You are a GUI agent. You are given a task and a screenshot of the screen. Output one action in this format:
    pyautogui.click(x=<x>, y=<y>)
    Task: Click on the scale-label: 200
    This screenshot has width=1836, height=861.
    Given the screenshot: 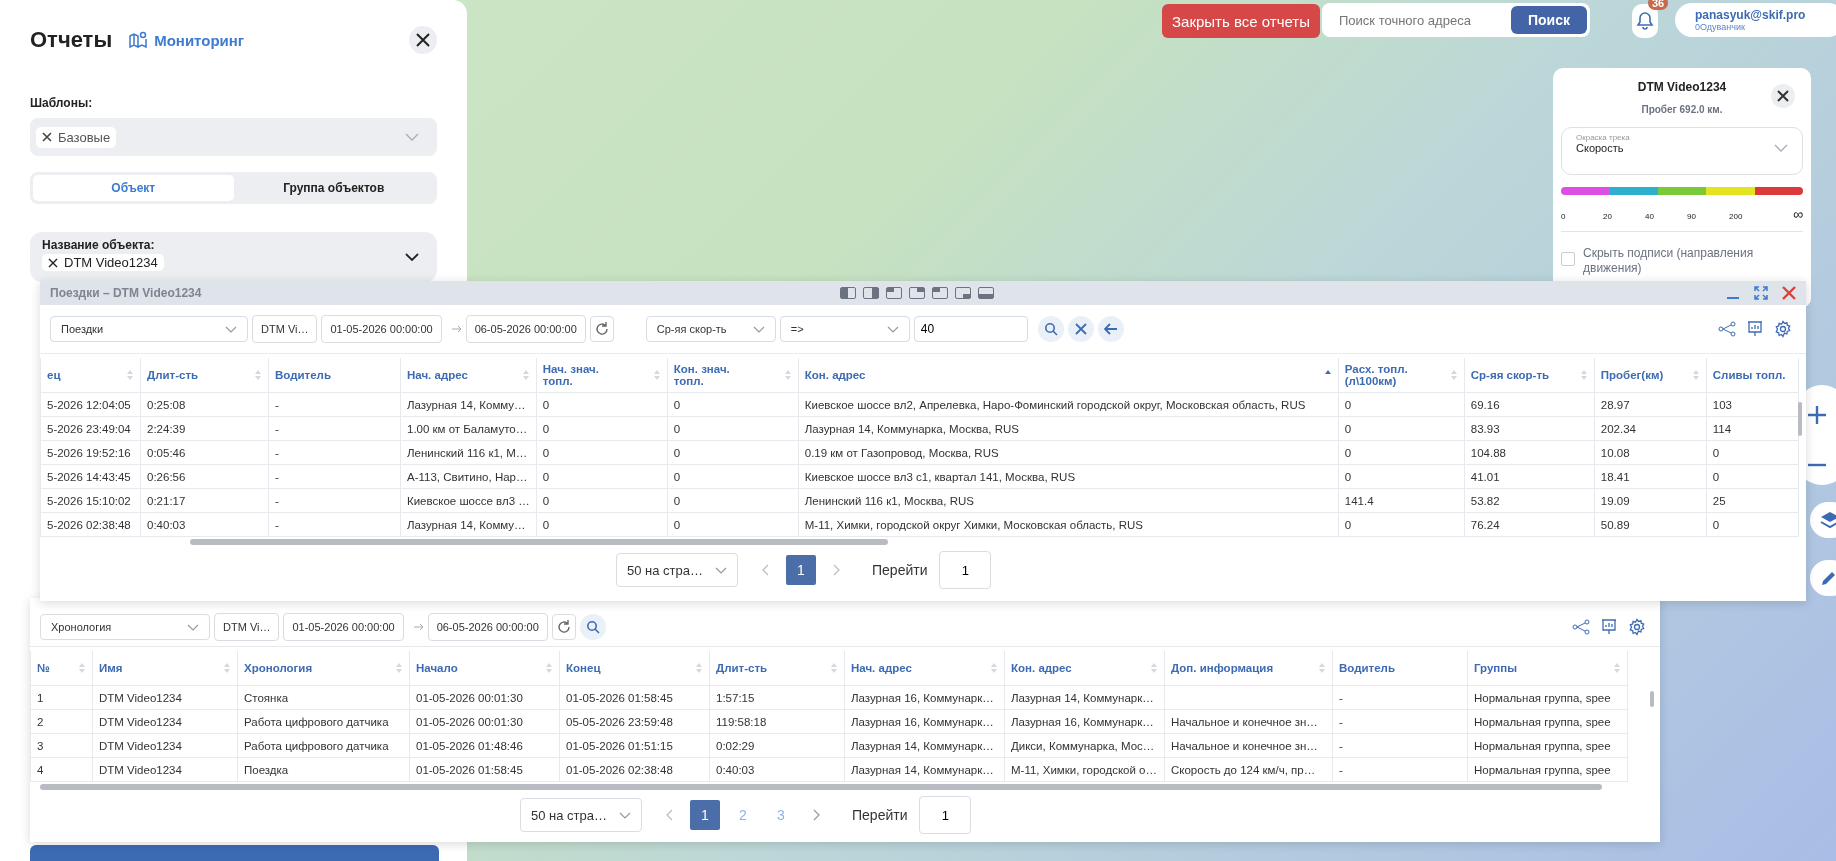 What is the action you would take?
    pyautogui.click(x=1736, y=216)
    